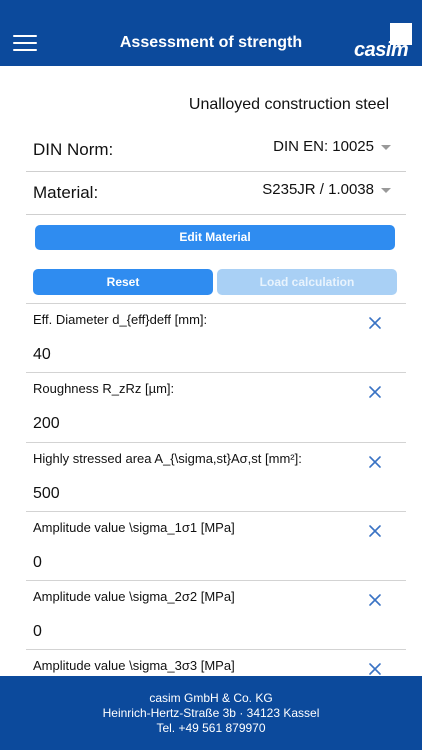 The height and width of the screenshot is (750, 422). Describe the element at coordinates (386, 147) in the screenshot. I see `din-norm-dropdown-icon` at that location.